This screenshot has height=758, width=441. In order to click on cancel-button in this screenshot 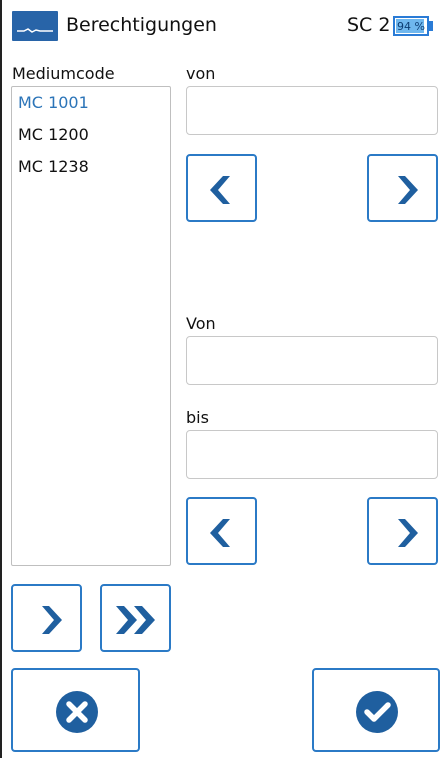, I will do `click(75, 710)`.